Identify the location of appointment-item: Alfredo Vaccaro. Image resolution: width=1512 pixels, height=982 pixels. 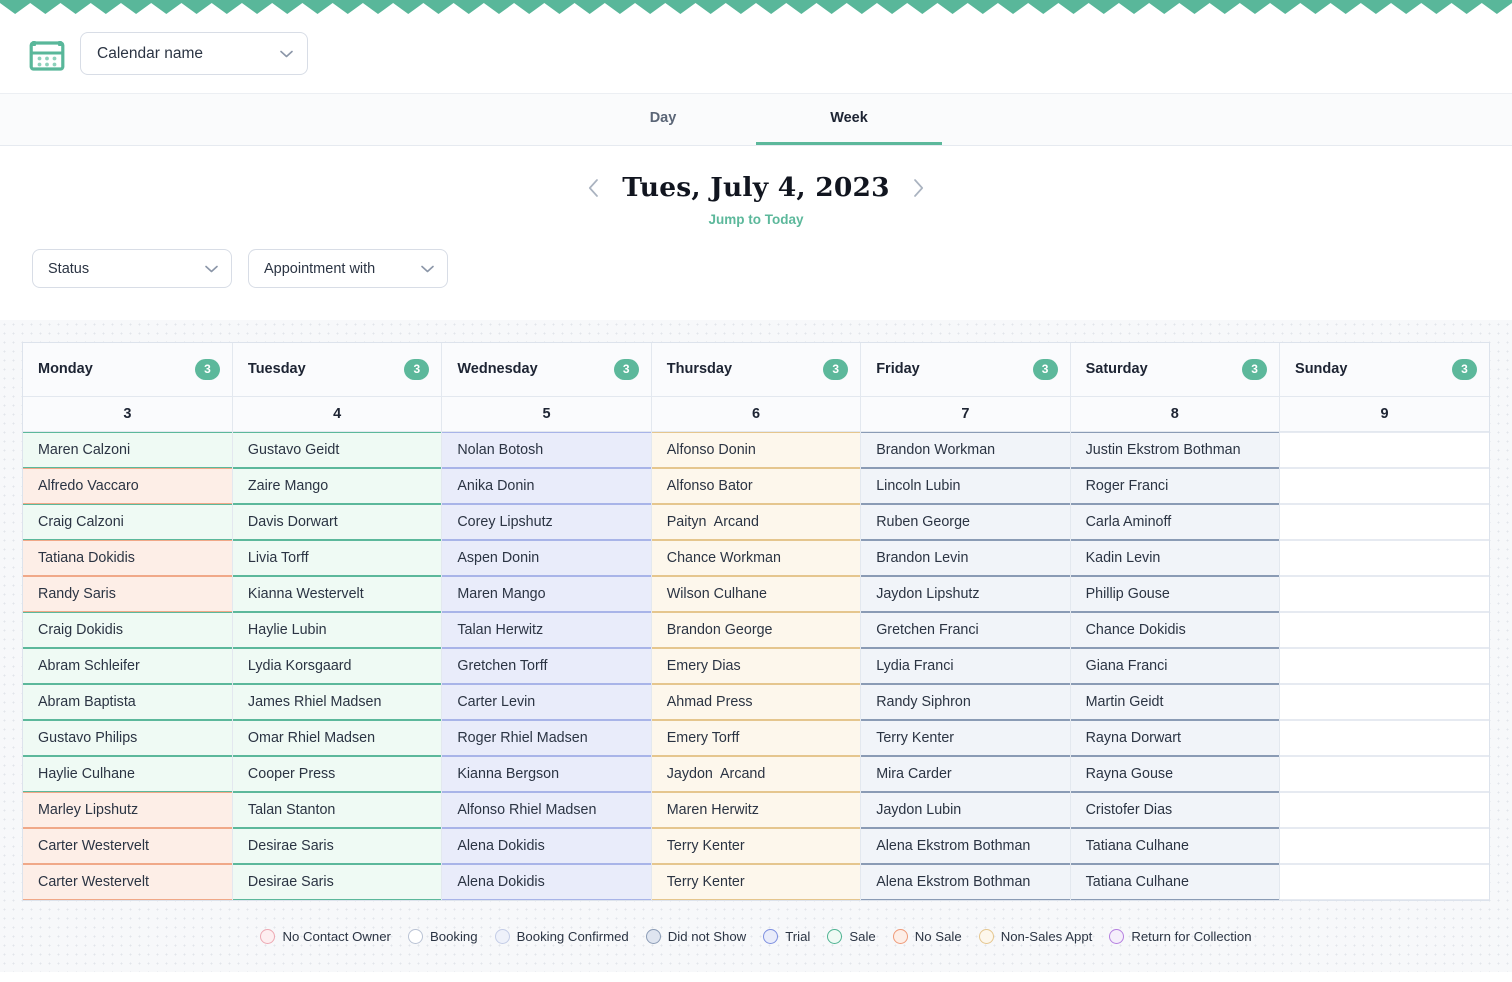
(127, 485).